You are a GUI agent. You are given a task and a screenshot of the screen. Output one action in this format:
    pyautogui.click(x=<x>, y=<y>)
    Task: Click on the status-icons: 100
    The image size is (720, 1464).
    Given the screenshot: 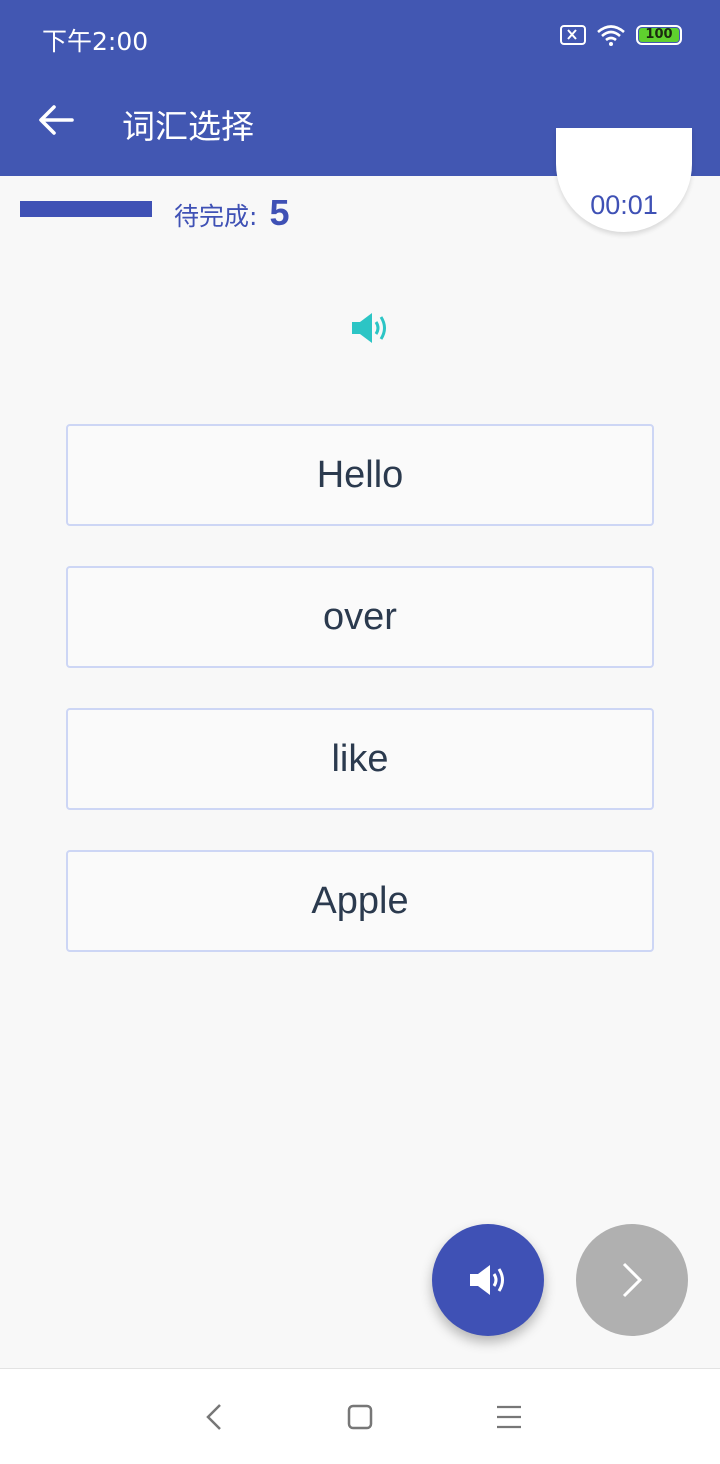 What is the action you would take?
    pyautogui.click(x=621, y=35)
    